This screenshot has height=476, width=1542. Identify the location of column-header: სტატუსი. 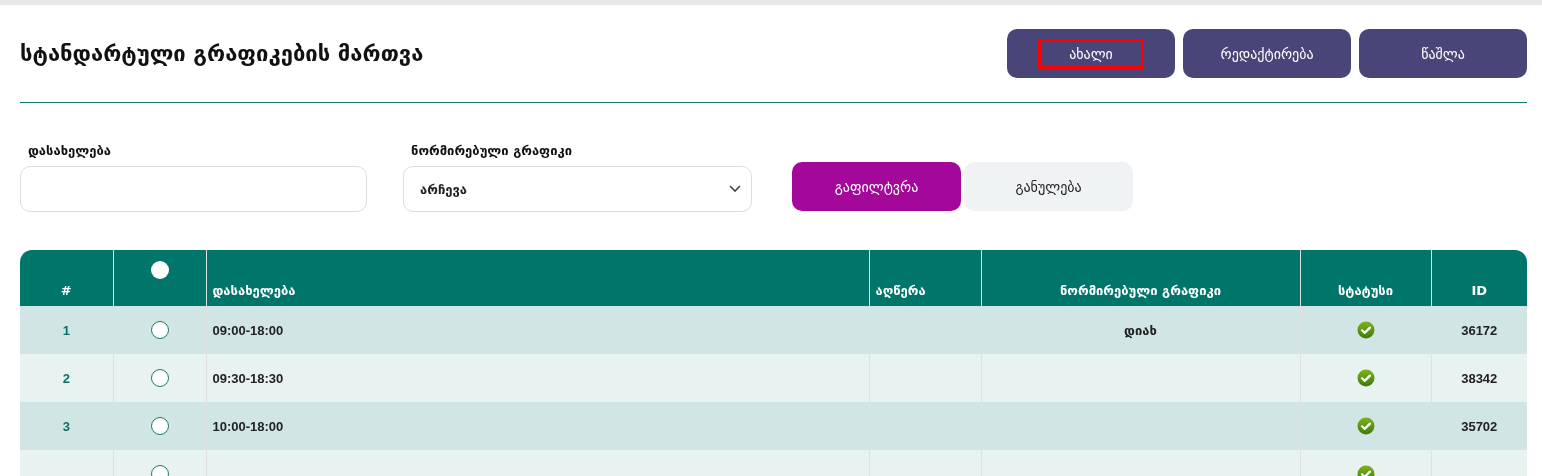
(1365, 278).